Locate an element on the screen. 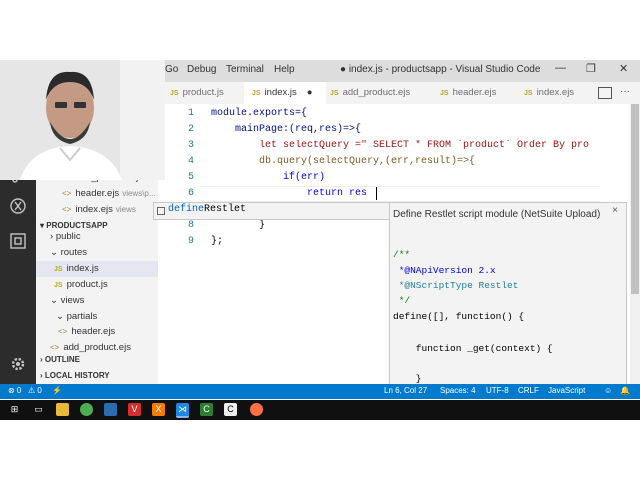 The width and height of the screenshot is (640, 480). suggestion-rest: Restlet is located at coordinates (225, 209).